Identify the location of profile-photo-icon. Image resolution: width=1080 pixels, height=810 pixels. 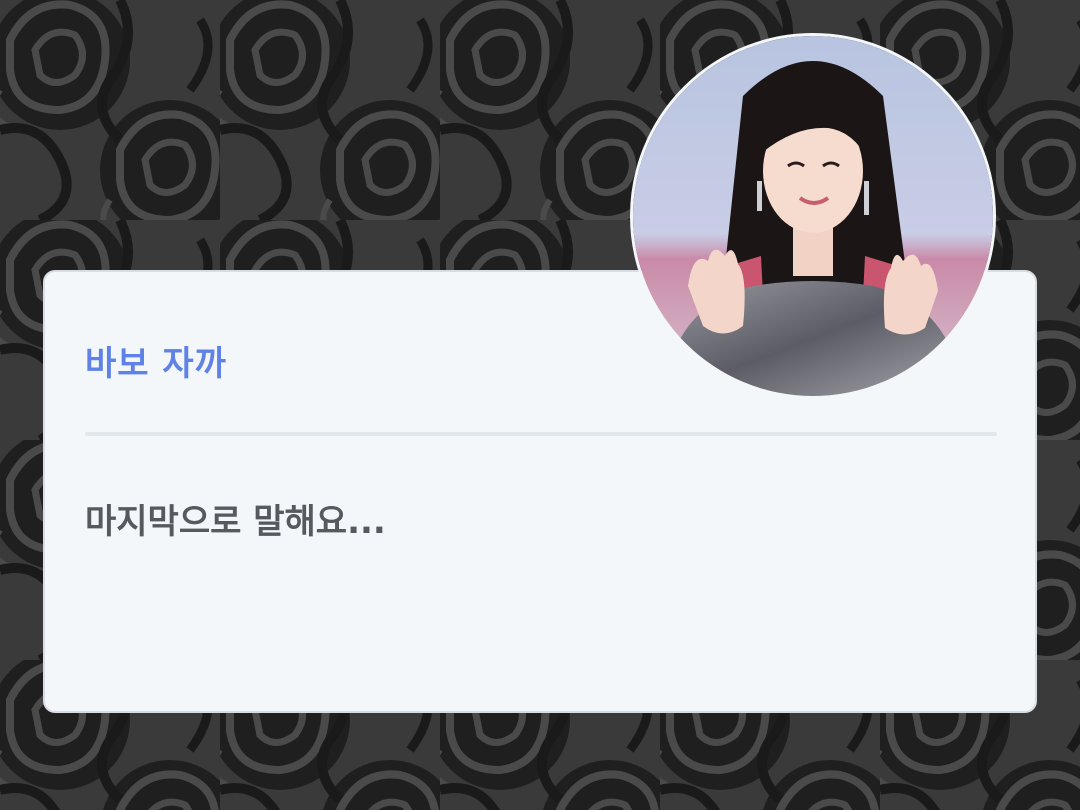
(813, 216).